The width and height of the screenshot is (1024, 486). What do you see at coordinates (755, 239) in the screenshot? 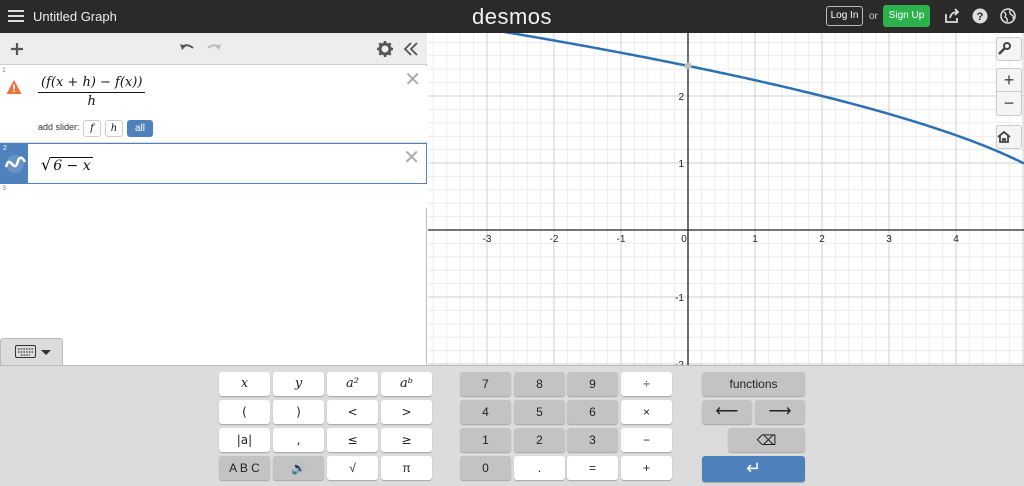
I see `x-tick-label: 1` at bounding box center [755, 239].